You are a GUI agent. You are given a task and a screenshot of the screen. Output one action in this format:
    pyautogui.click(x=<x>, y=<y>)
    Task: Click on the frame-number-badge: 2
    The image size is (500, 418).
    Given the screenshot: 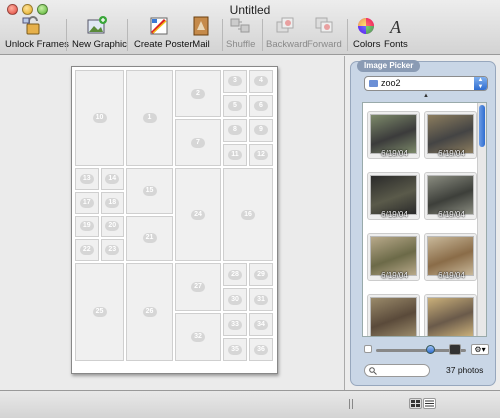 What is the action you would take?
    pyautogui.click(x=198, y=93)
    